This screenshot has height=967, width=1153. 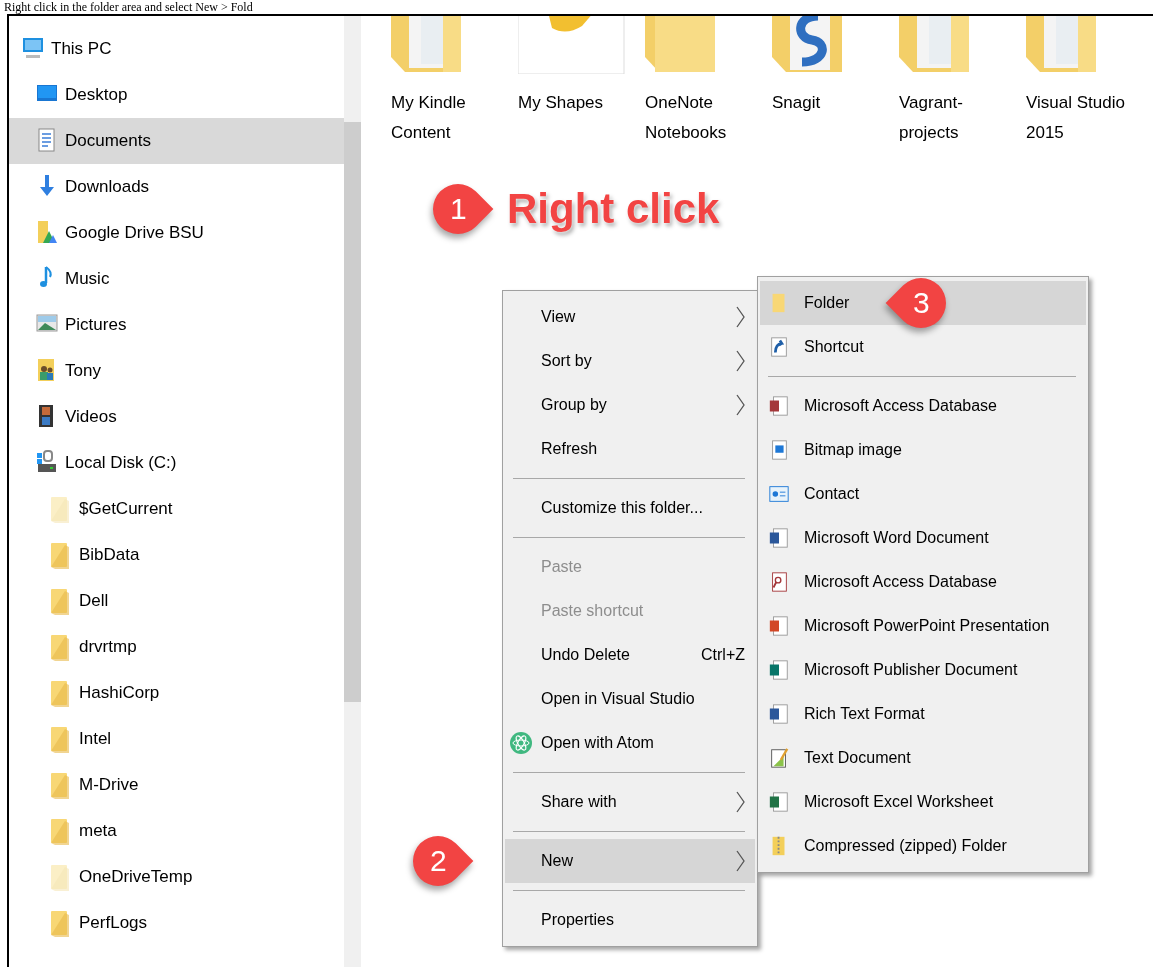 I want to click on menu-item: New, so click(x=630, y=861).